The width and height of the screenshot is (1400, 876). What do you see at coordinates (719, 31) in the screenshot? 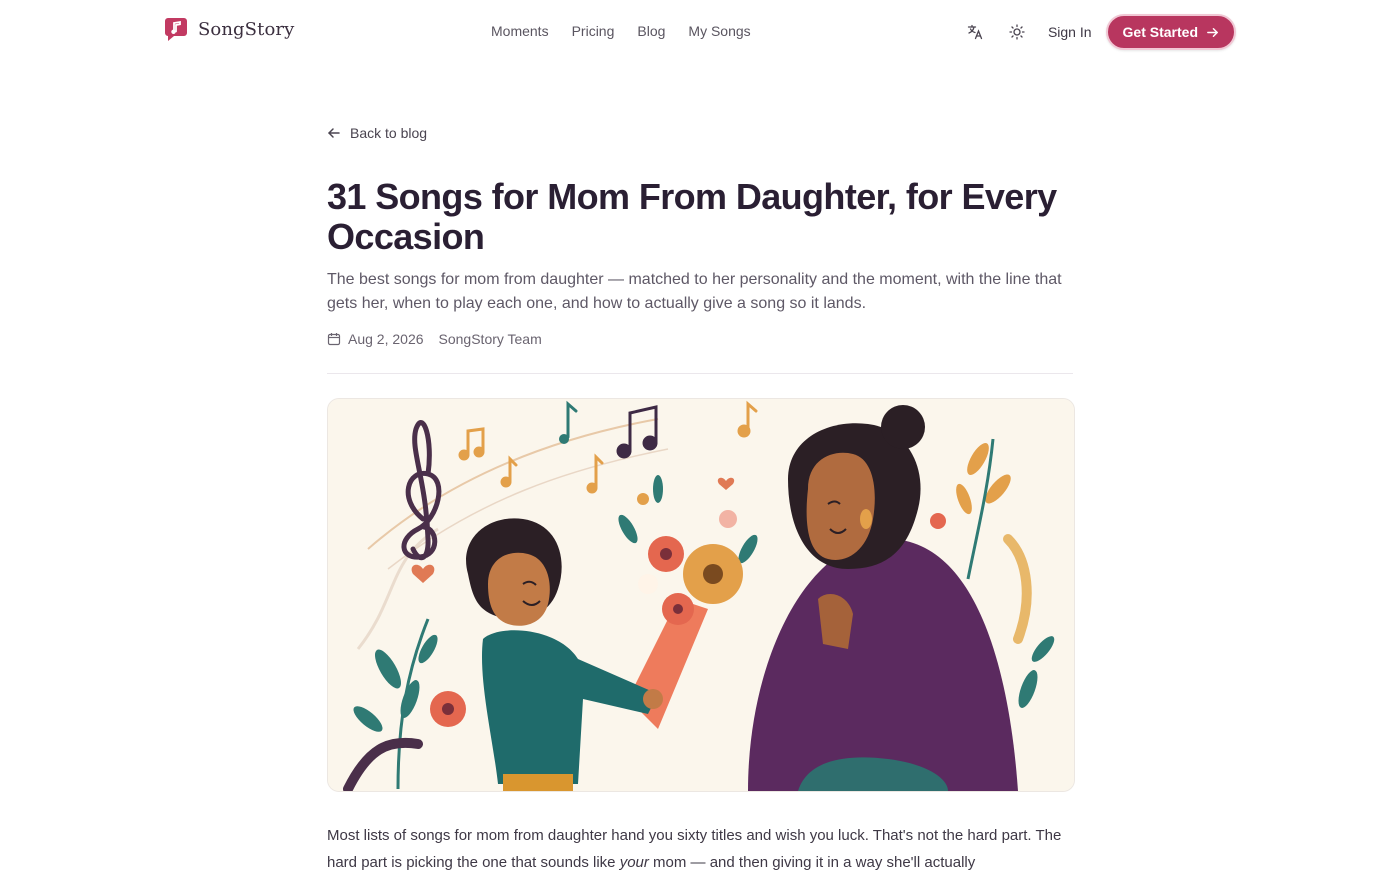
I see `nav-my-songs: My Songs` at bounding box center [719, 31].